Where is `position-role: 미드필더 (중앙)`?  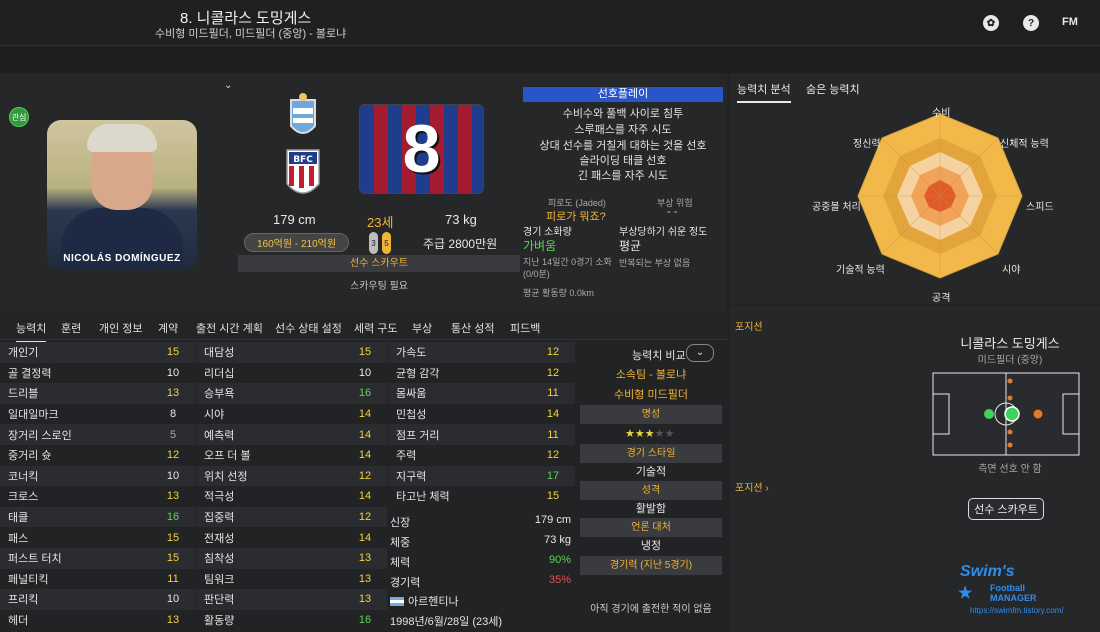 position-role: 미드필더 (중앙) is located at coordinates (1010, 360).